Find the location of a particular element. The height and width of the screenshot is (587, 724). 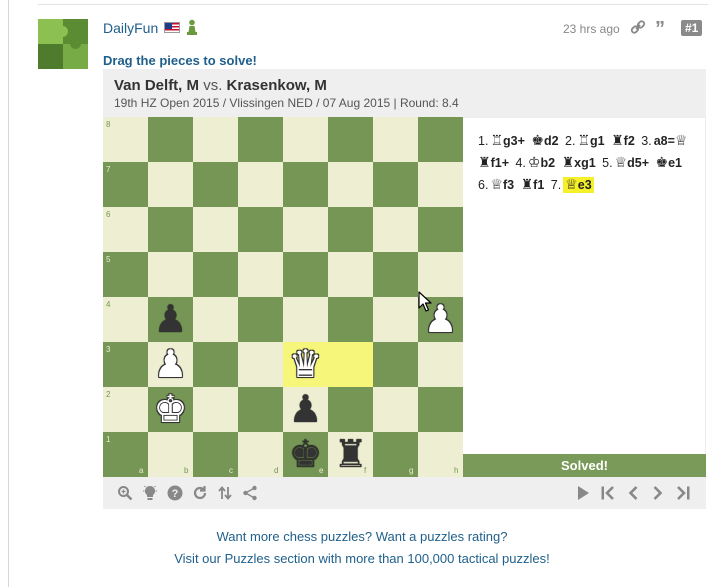

square-e6 is located at coordinates (305, 229).